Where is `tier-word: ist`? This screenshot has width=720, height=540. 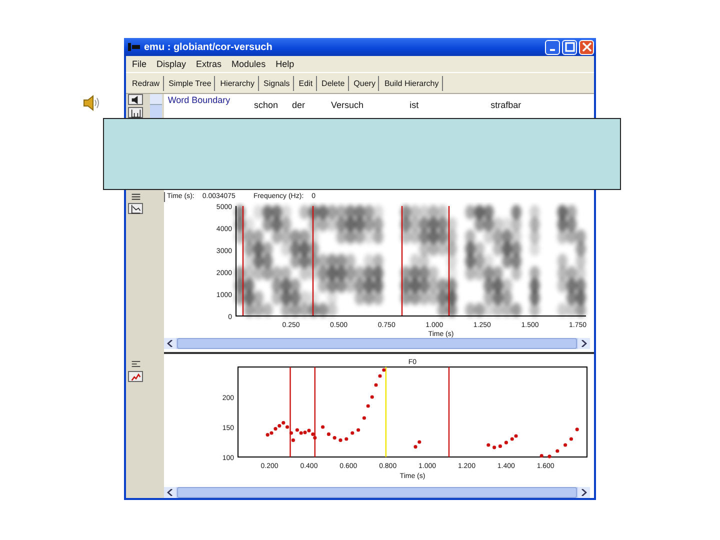 tier-word: ist is located at coordinates (414, 105).